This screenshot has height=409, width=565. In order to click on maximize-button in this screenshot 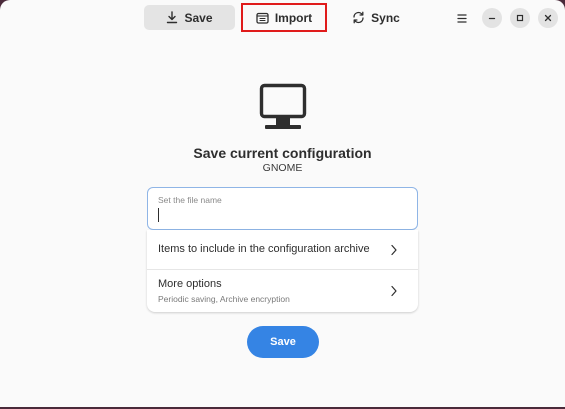, I will do `click(520, 18)`.